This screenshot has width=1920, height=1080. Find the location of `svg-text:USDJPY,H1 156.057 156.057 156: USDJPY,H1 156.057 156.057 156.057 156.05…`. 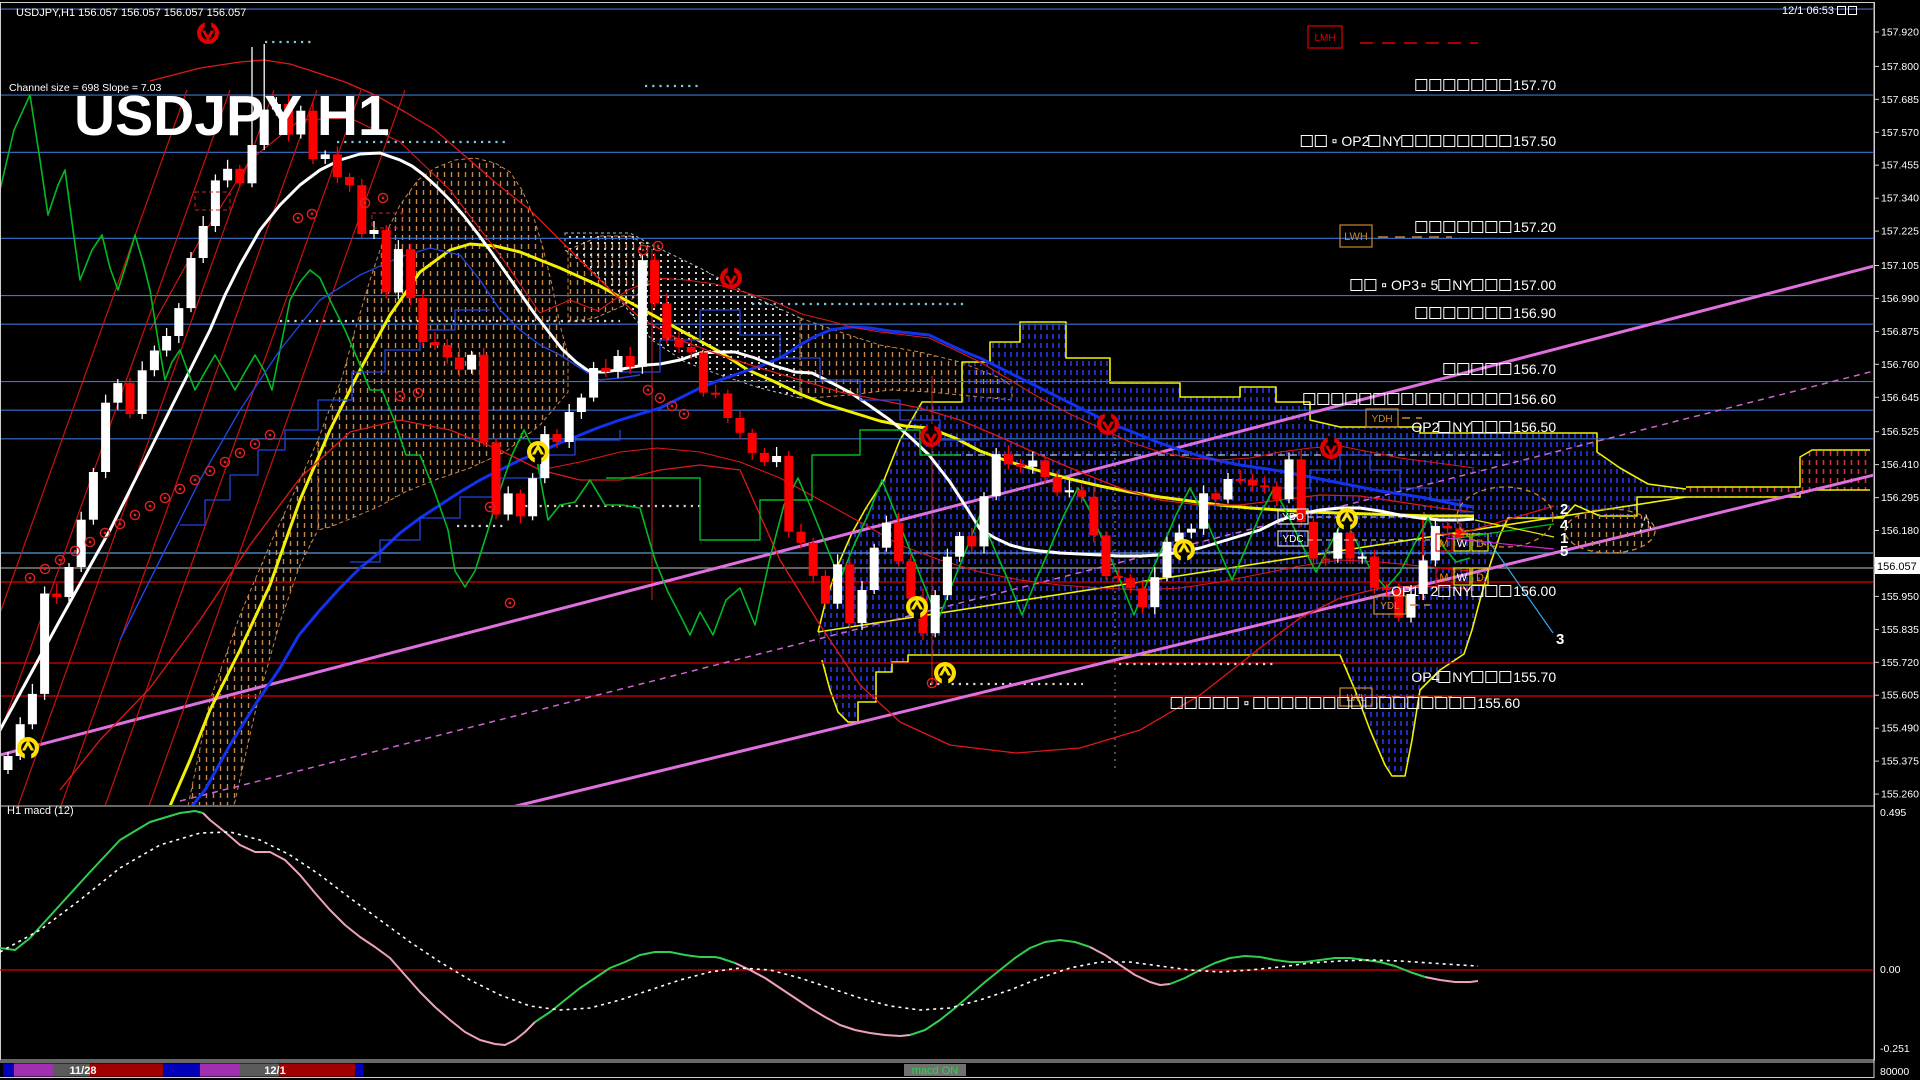

svg-text:USDJPY,H1 156.057 156.057 156: USDJPY,H1 156.057 156.057 156.057 156.05… is located at coordinates (131, 13).